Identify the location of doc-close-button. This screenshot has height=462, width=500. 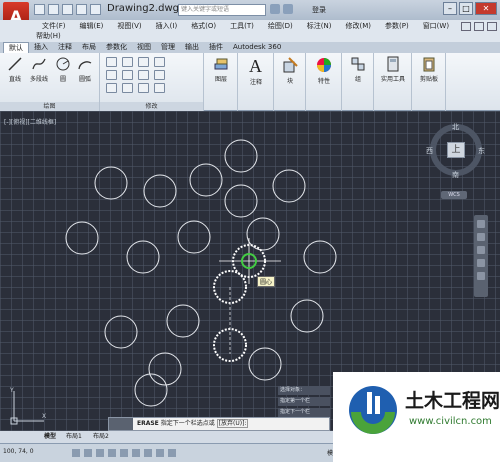
(492, 26).